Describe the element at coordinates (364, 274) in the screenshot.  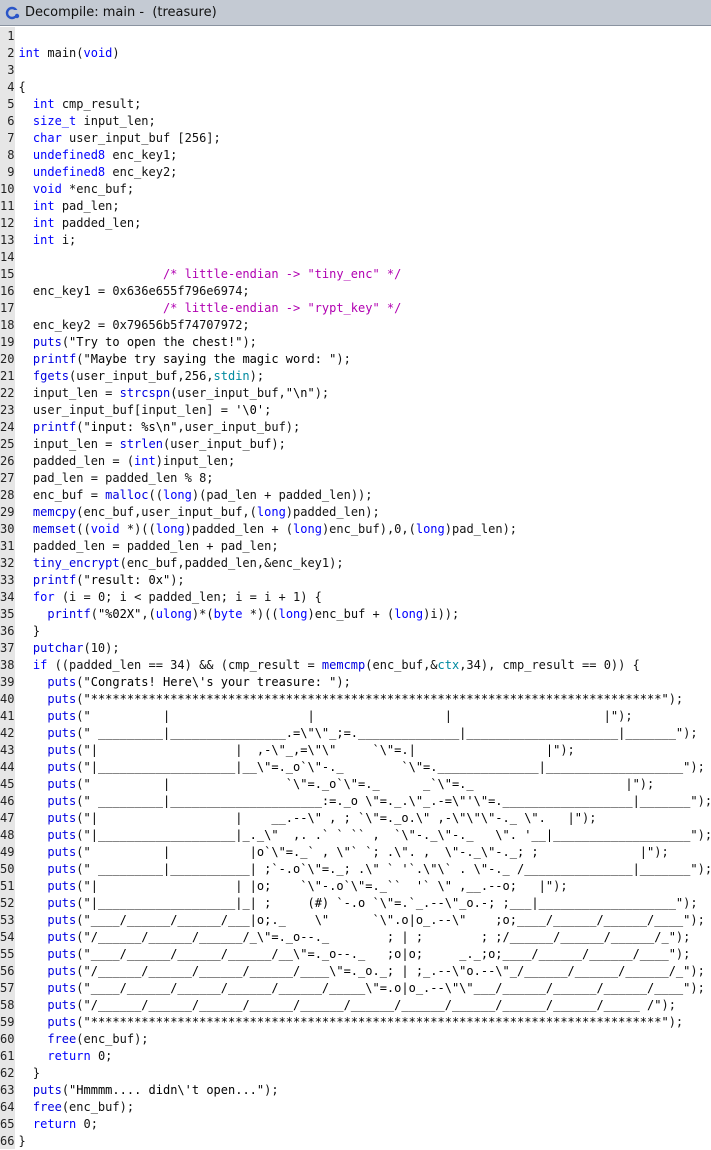
I see `code-line: /* little-endian -> "tiny_enc" */` at that location.